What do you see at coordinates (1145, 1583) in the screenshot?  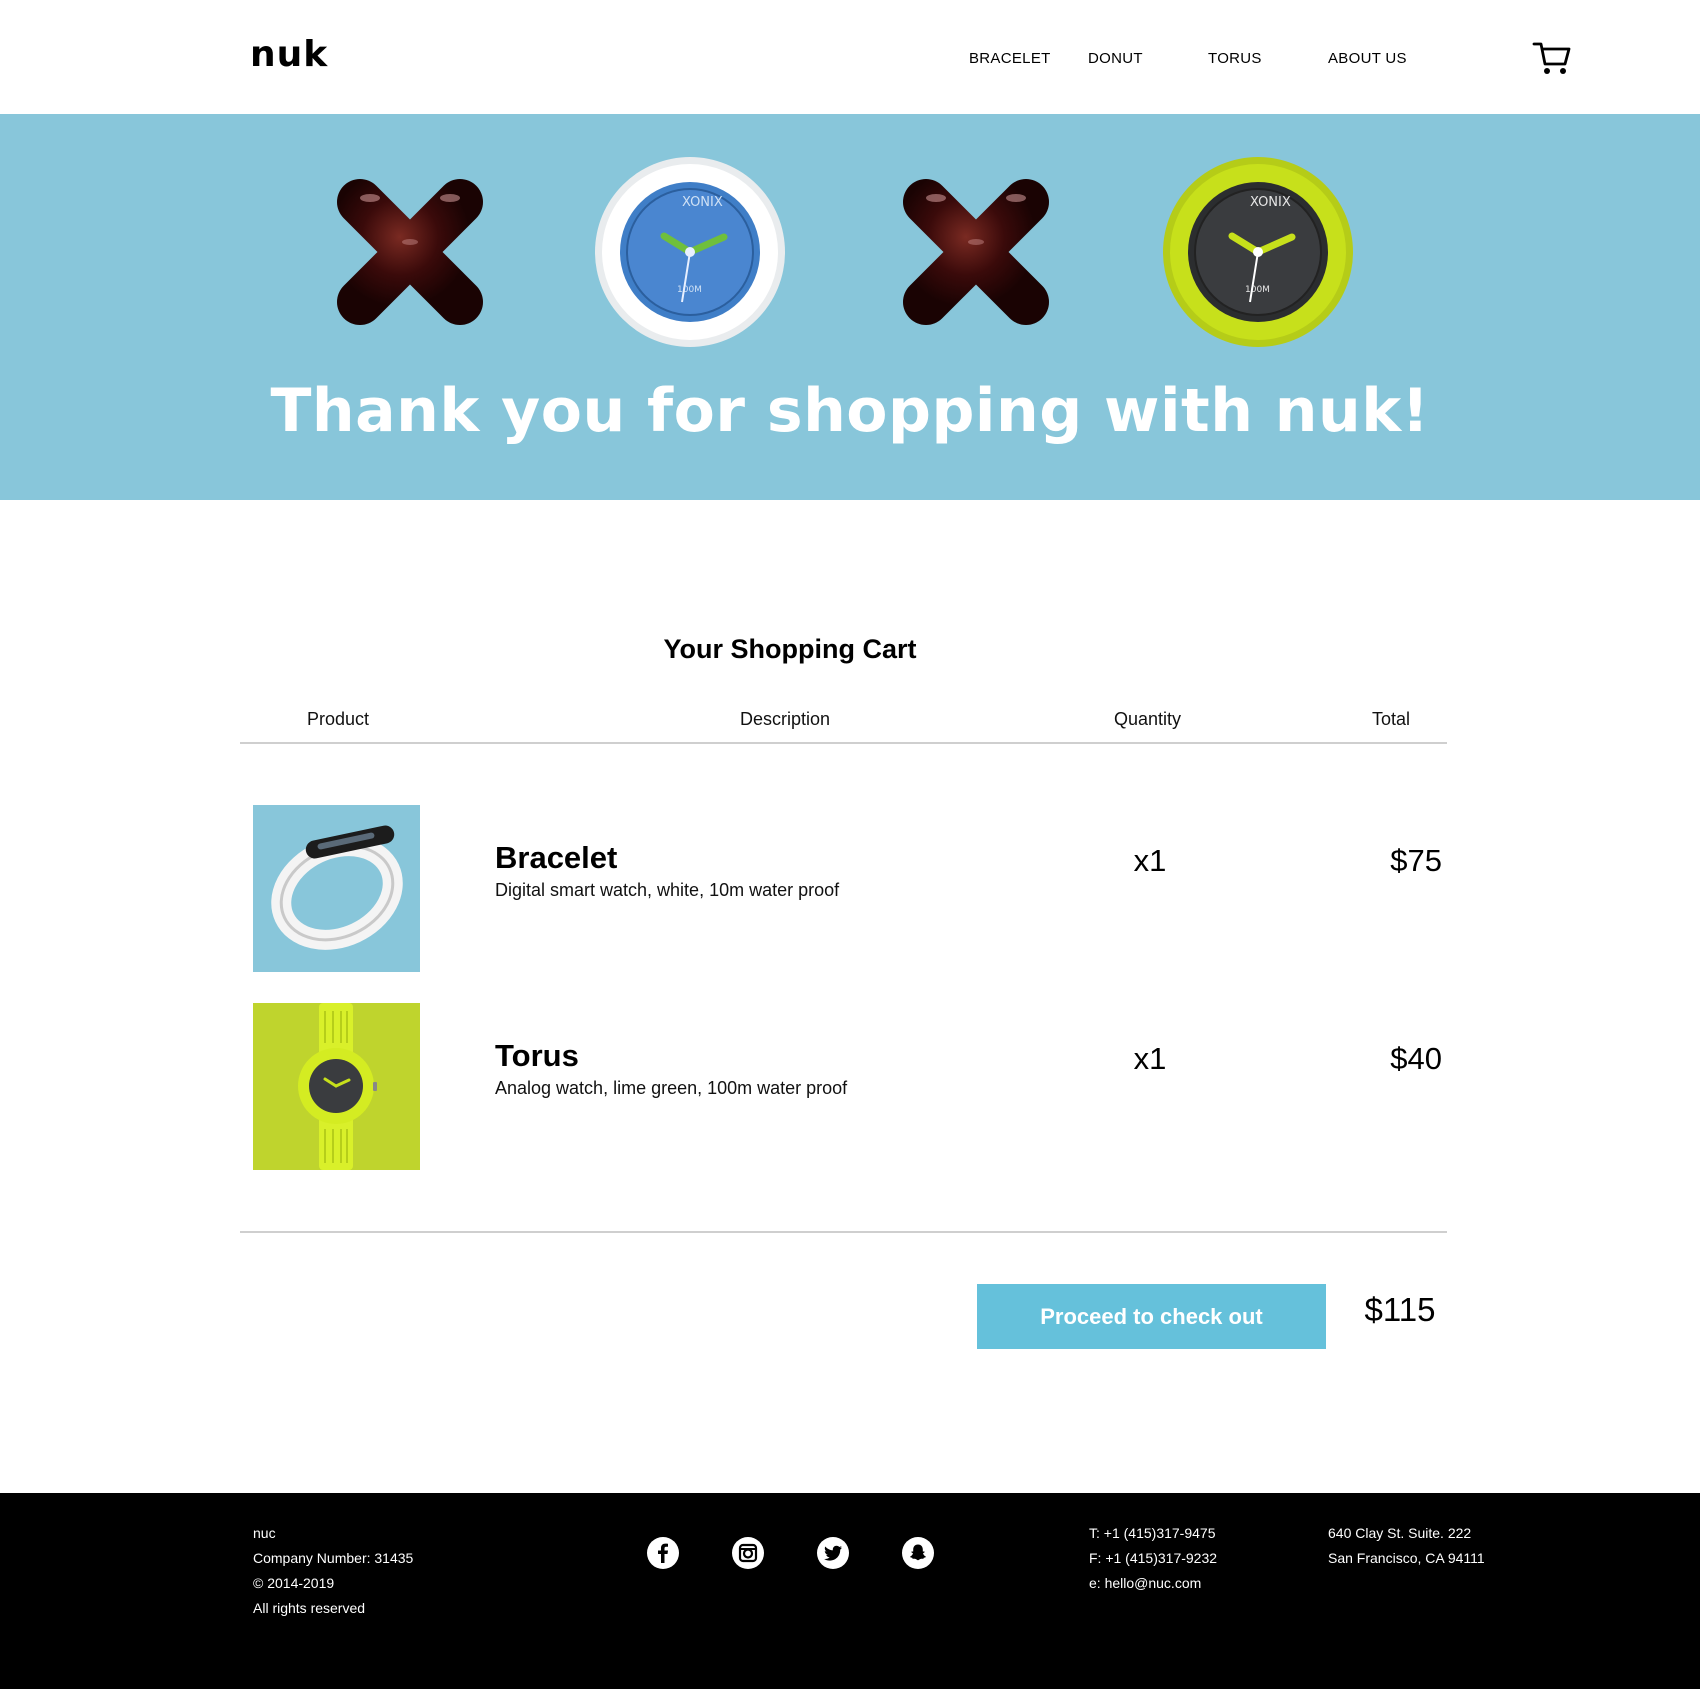 I see `footer-email: e: hello@nuc.com` at bounding box center [1145, 1583].